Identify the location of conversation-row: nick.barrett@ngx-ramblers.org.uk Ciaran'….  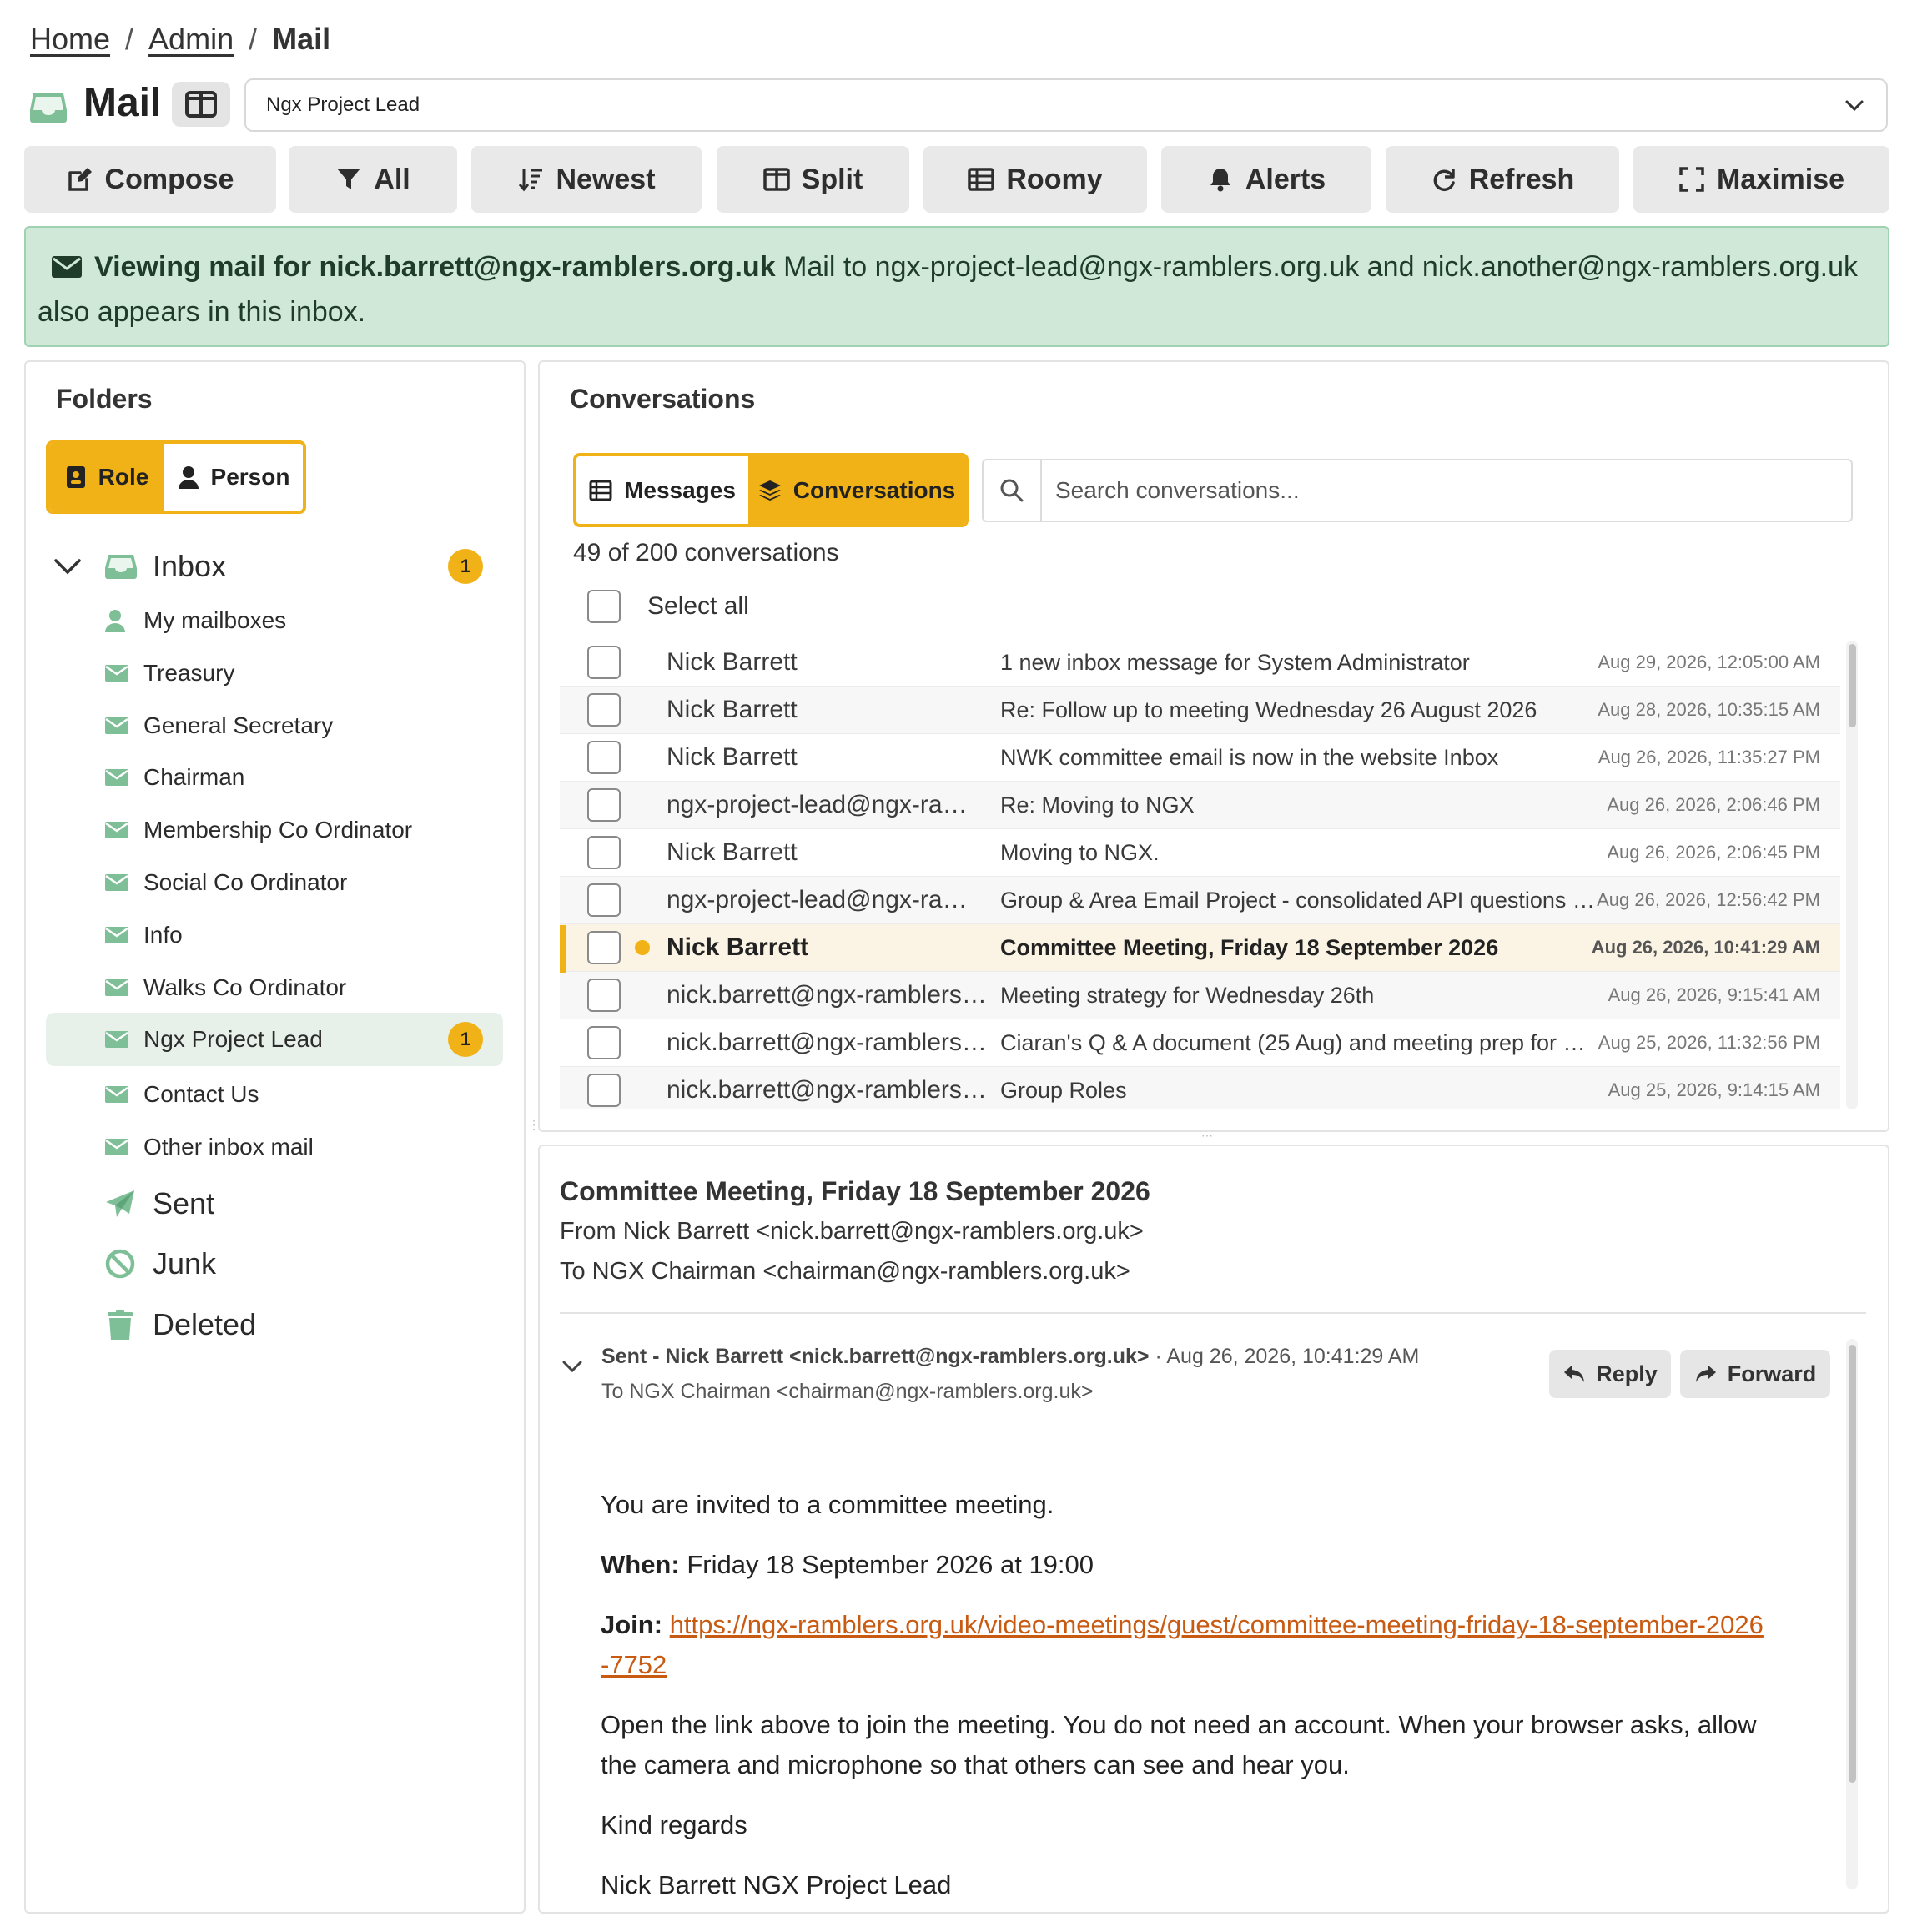
(1200, 1043).